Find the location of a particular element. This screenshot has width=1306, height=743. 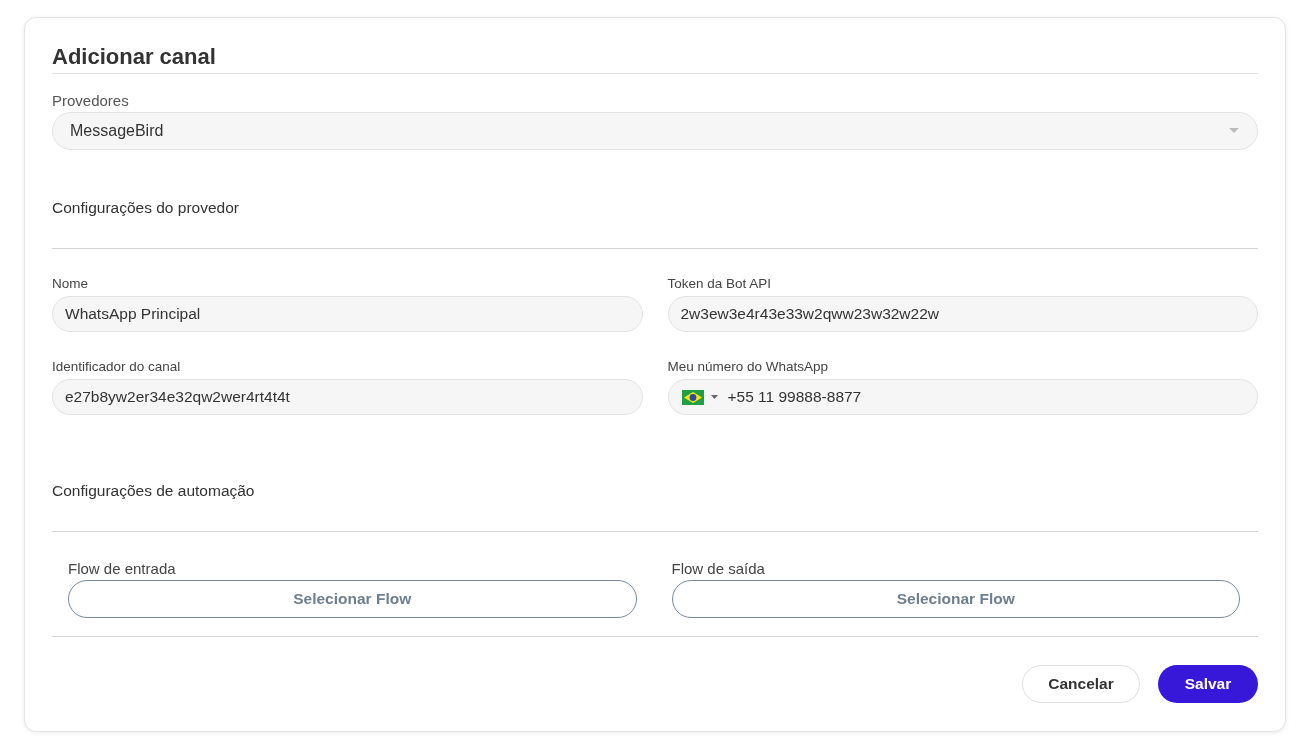

caret-icon is located at coordinates (714, 397).